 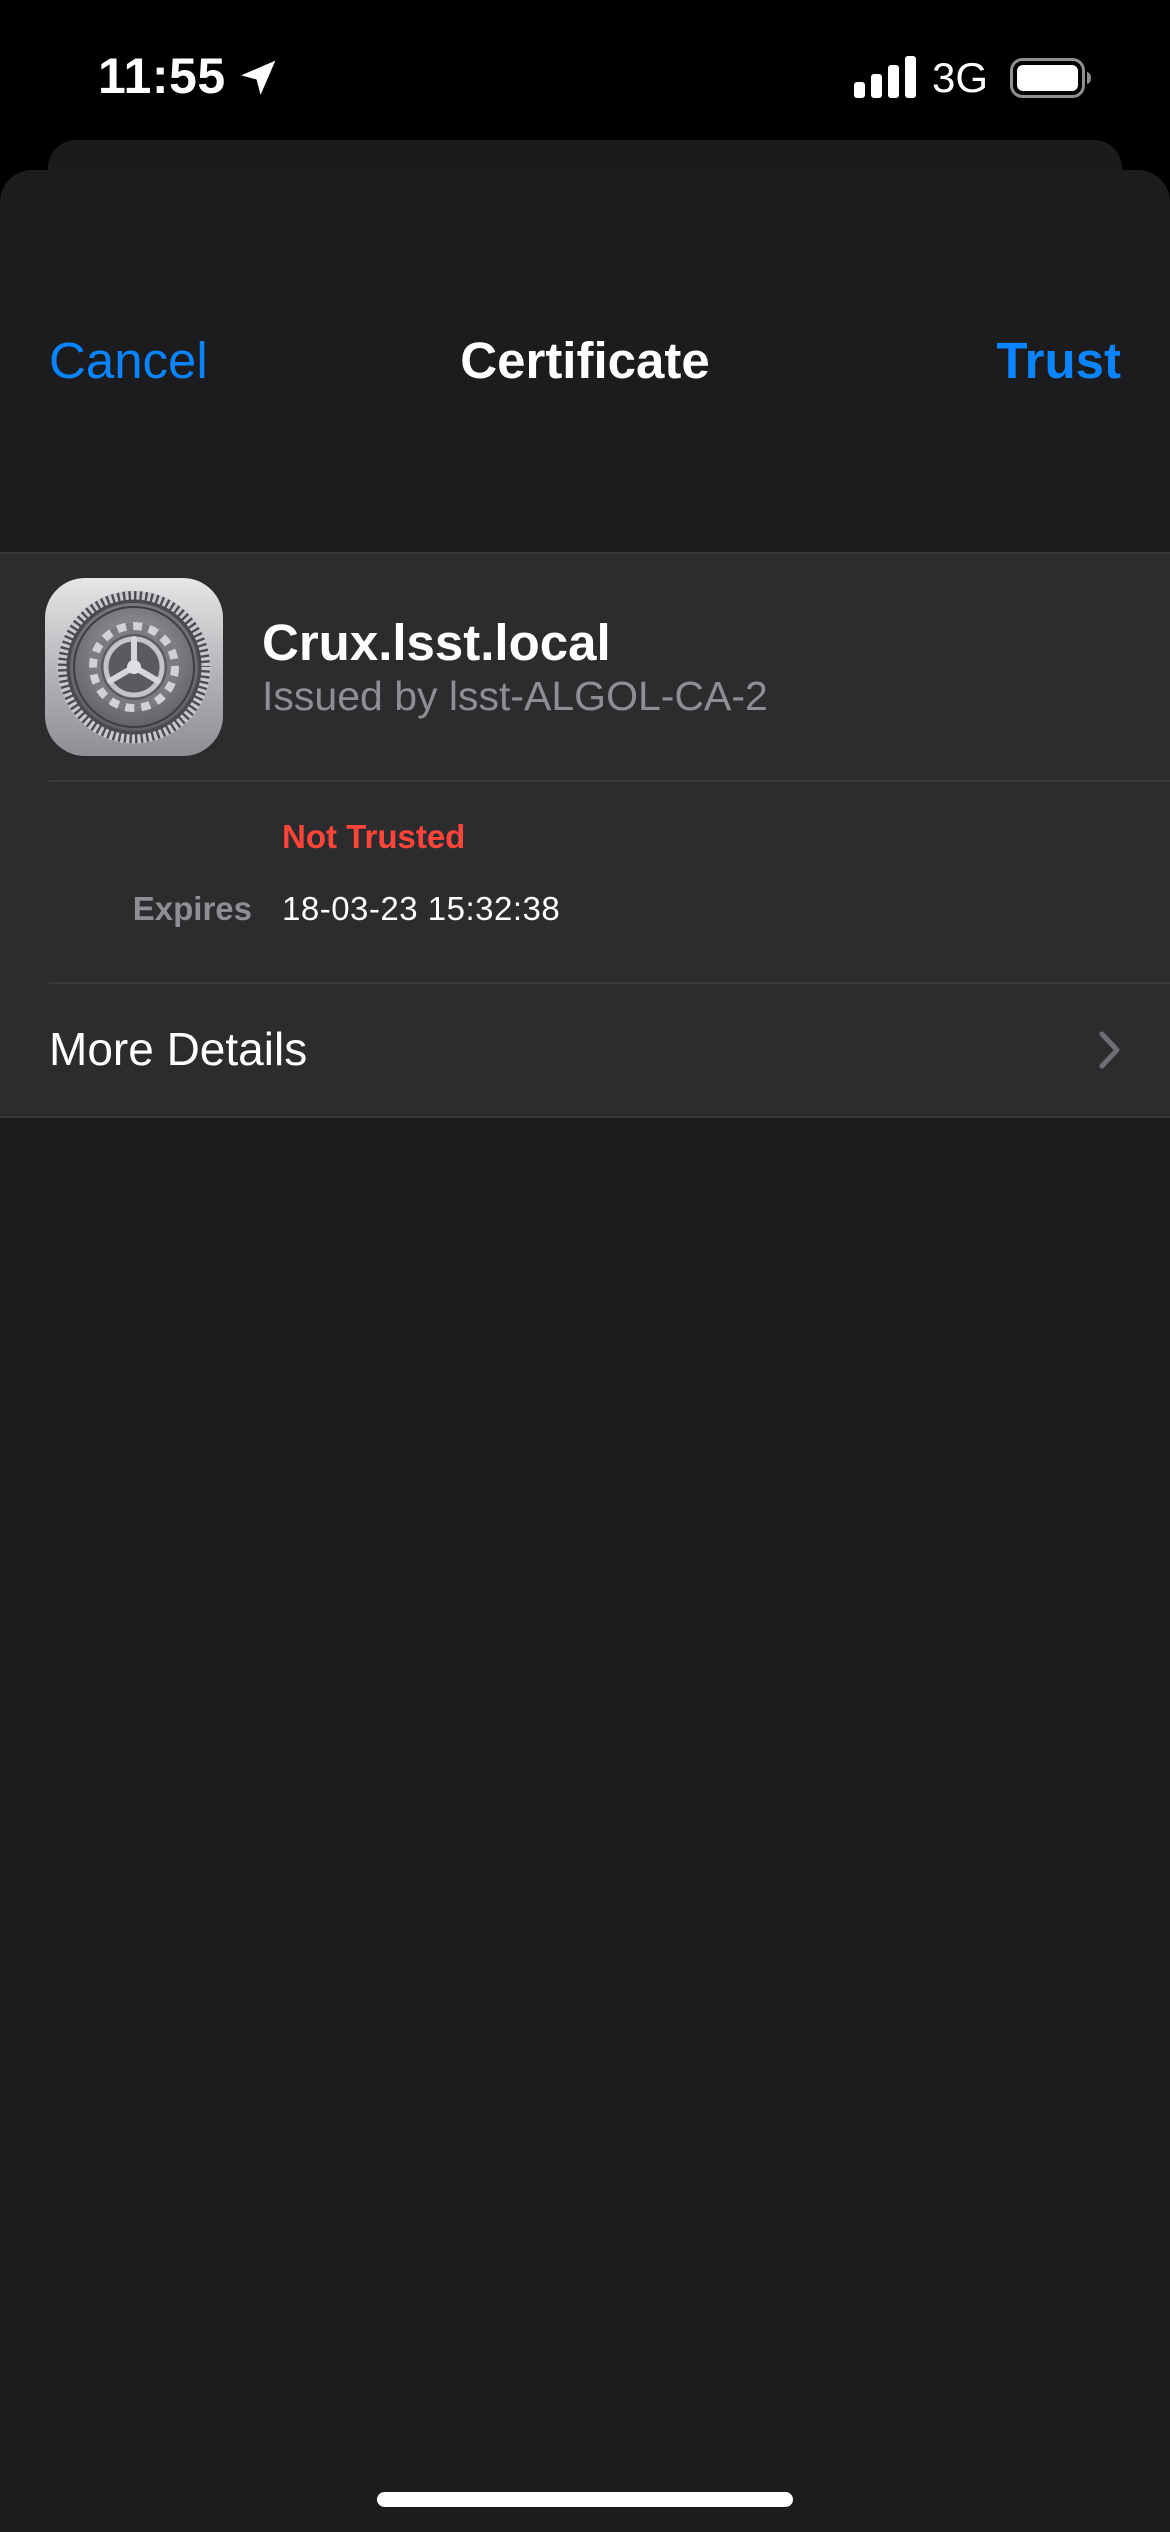 I want to click on status-bar: 11:55 3G, so click(x=585, y=75).